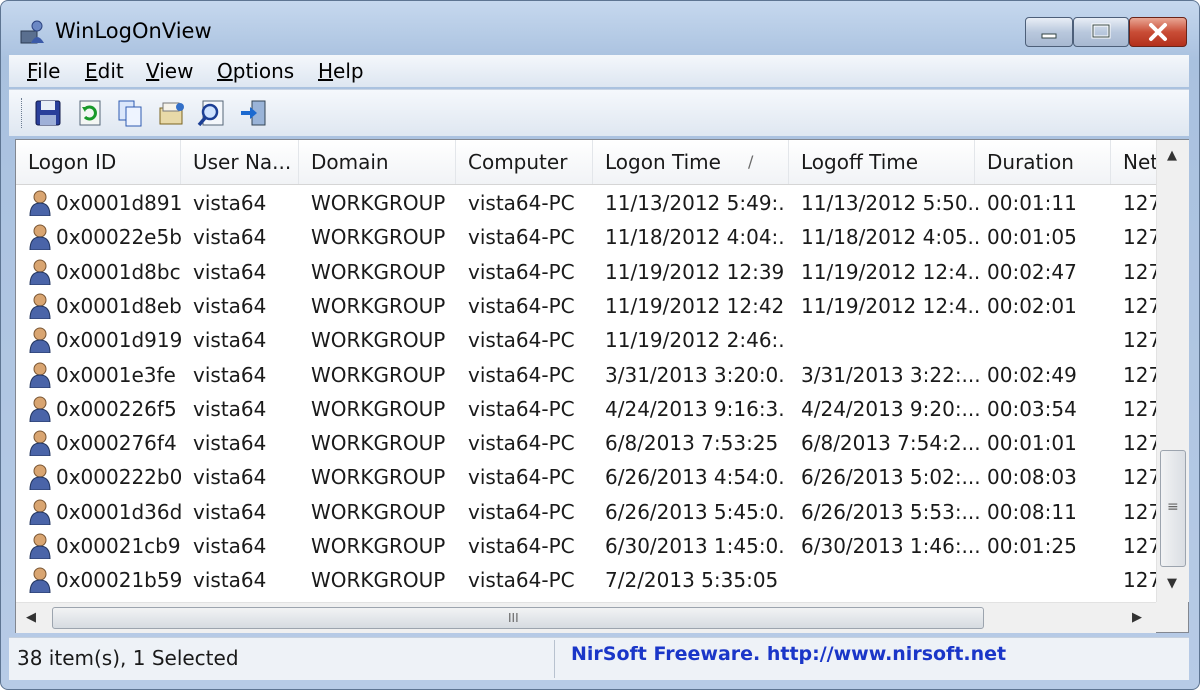 This screenshot has width=1200, height=690. What do you see at coordinates (1032, 443) in the screenshot?
I see `cell-duration: 00:01:01` at bounding box center [1032, 443].